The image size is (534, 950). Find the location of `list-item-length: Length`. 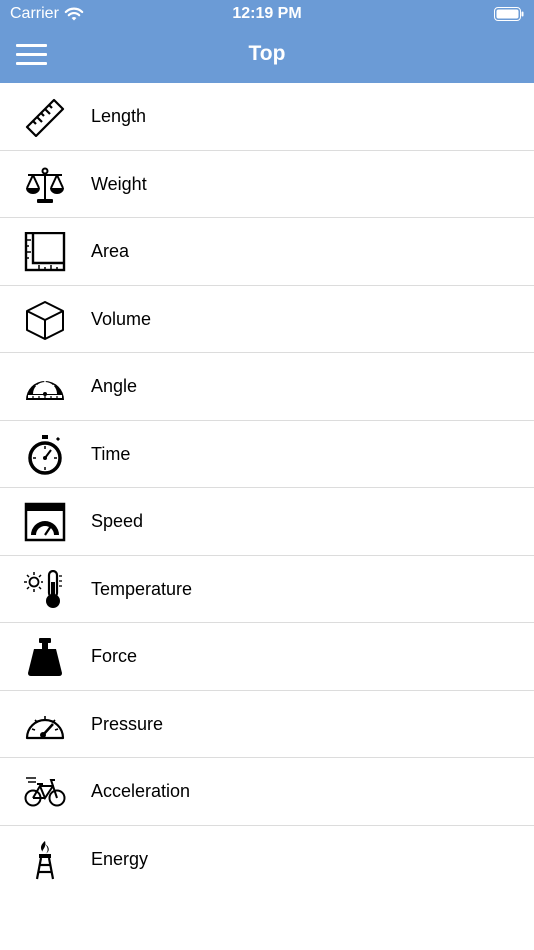

list-item-length: Length is located at coordinates (267, 117).